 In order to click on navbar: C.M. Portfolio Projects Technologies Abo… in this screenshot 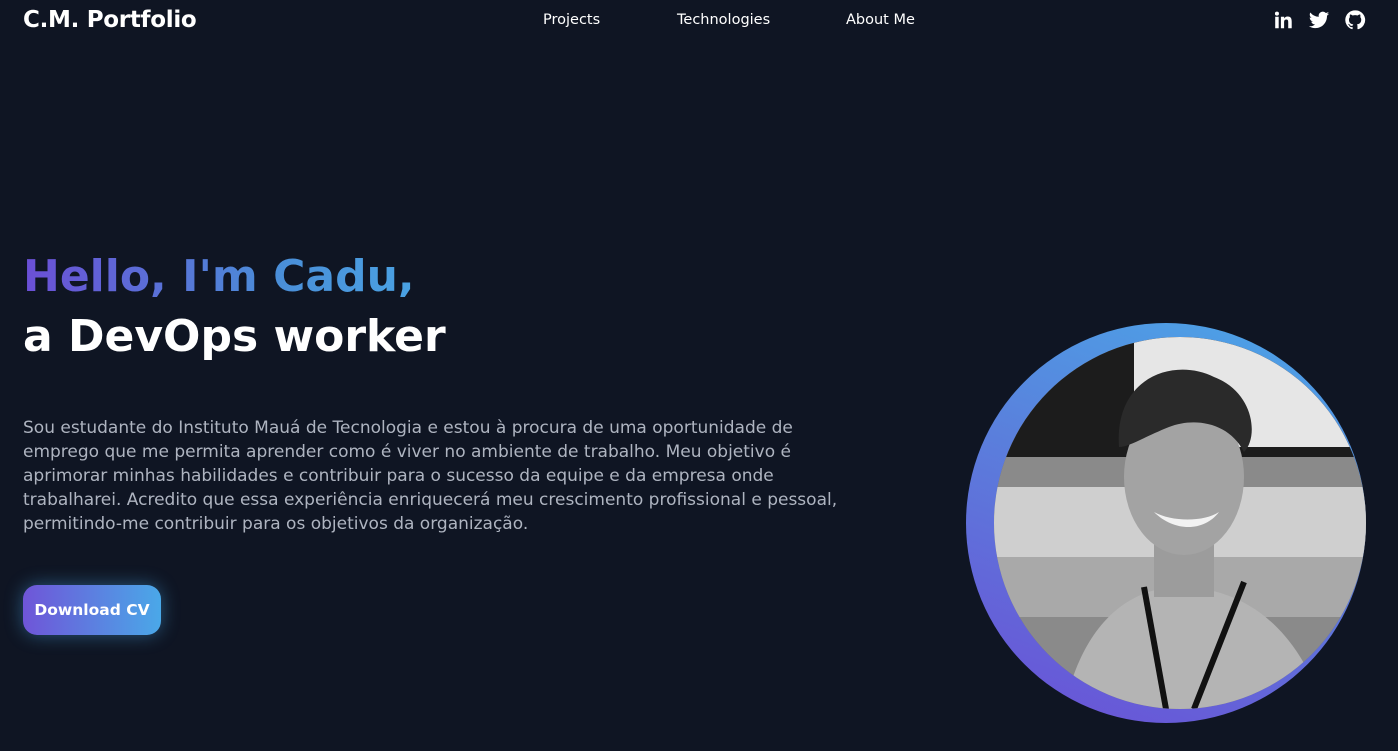, I will do `click(699, 22)`.